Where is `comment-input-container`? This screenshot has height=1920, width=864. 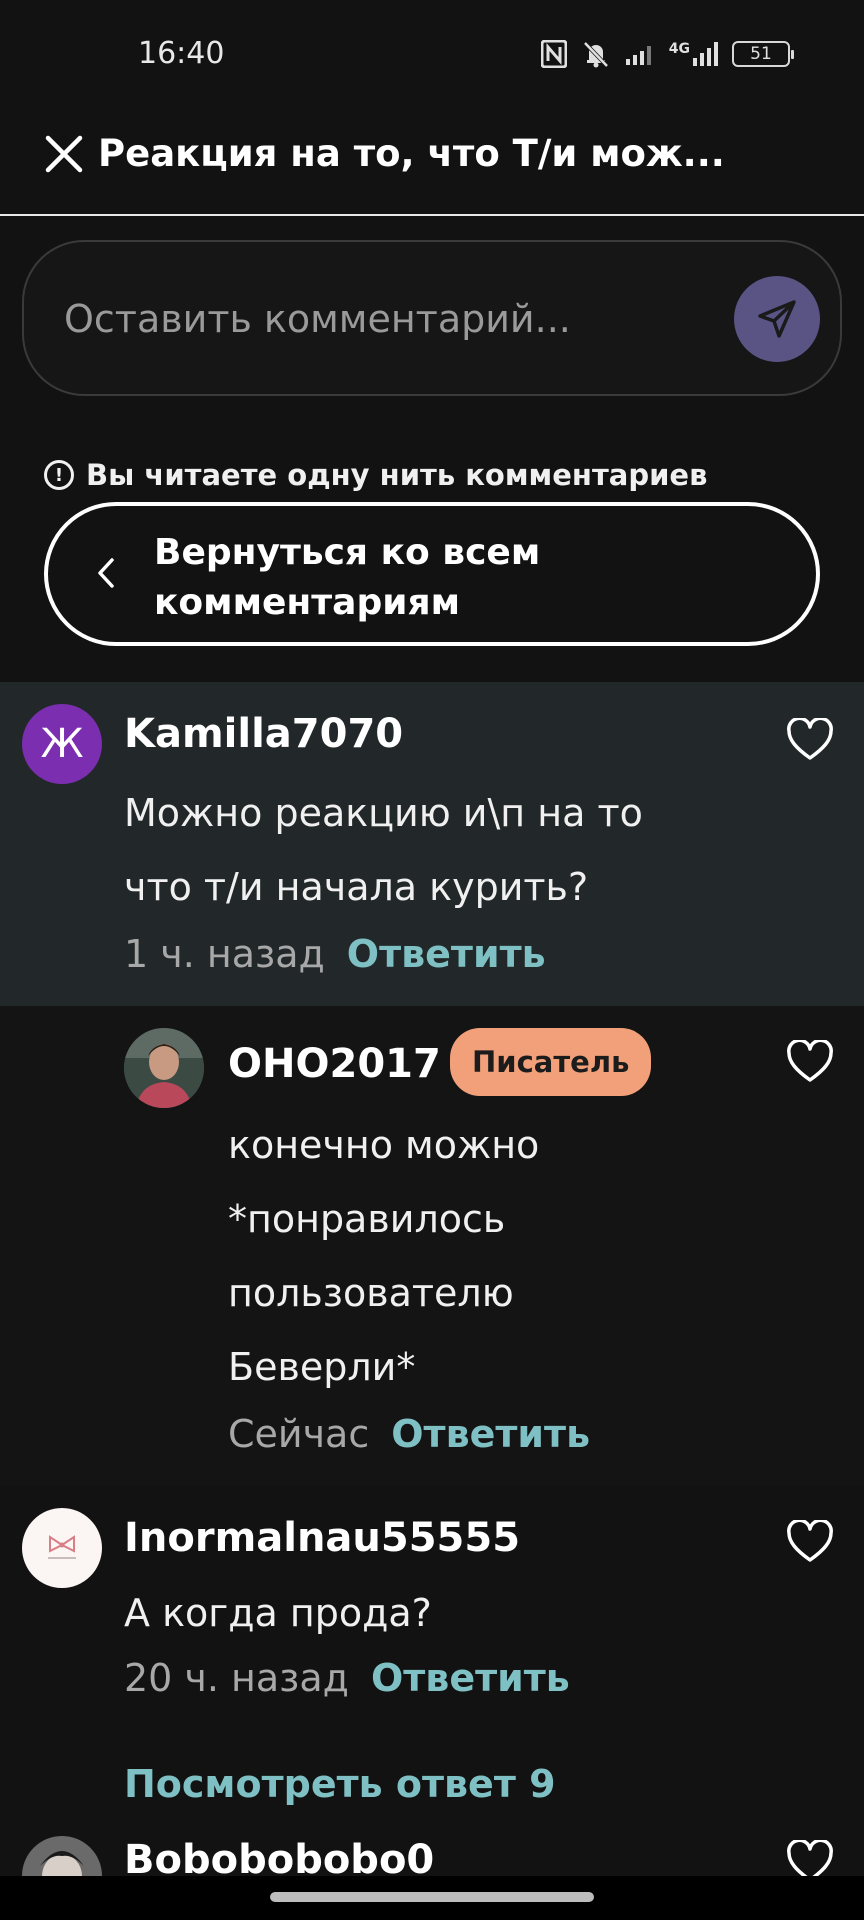 comment-input-container is located at coordinates (432, 318).